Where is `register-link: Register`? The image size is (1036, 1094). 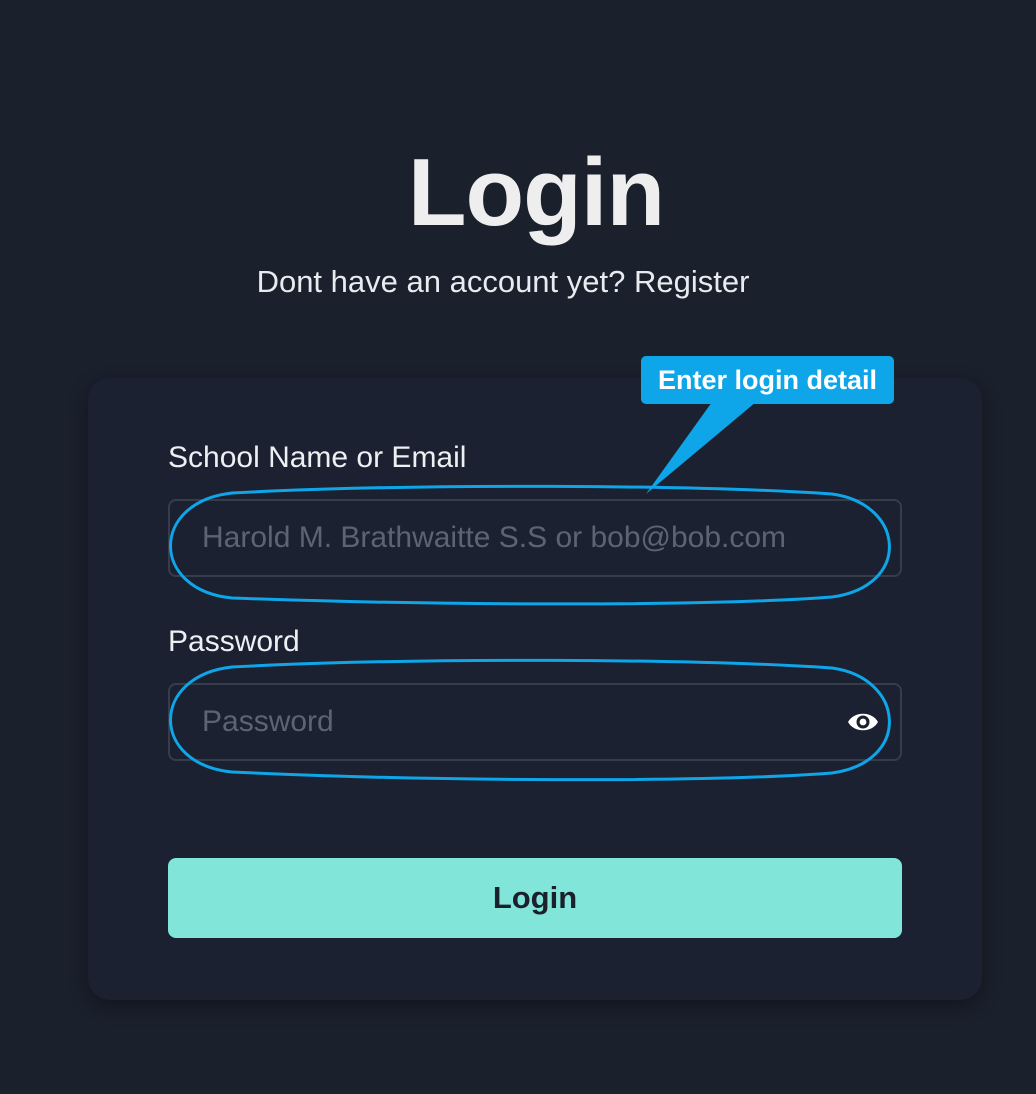
register-link: Register is located at coordinates (691, 281).